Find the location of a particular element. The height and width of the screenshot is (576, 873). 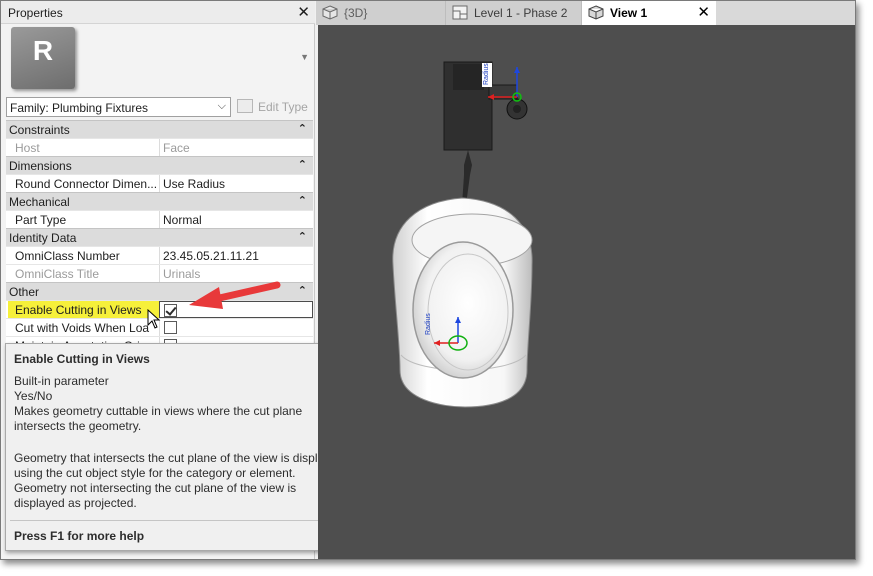

property-row-omniclass-number: OmniClass Number 23.45.05.21.11.21 is located at coordinates (159, 255).